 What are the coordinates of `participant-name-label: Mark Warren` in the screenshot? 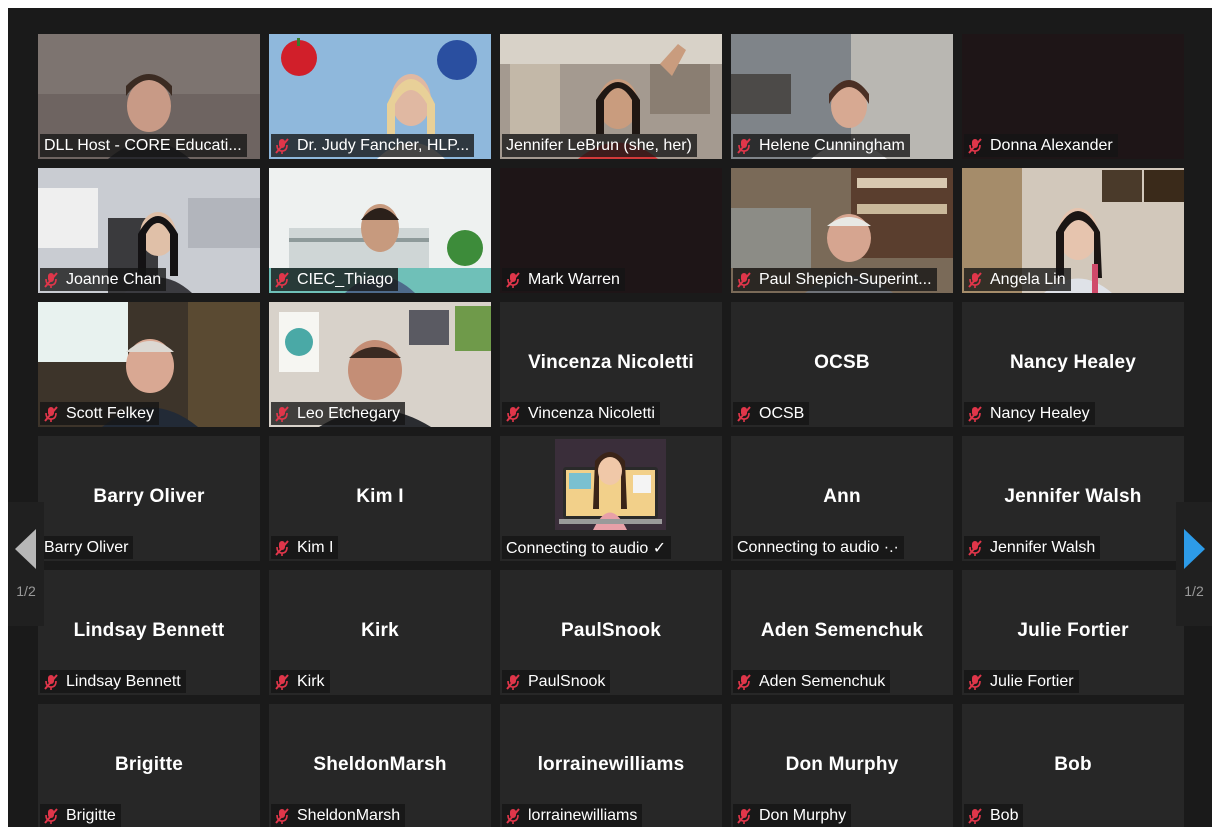 It's located at (574, 279).